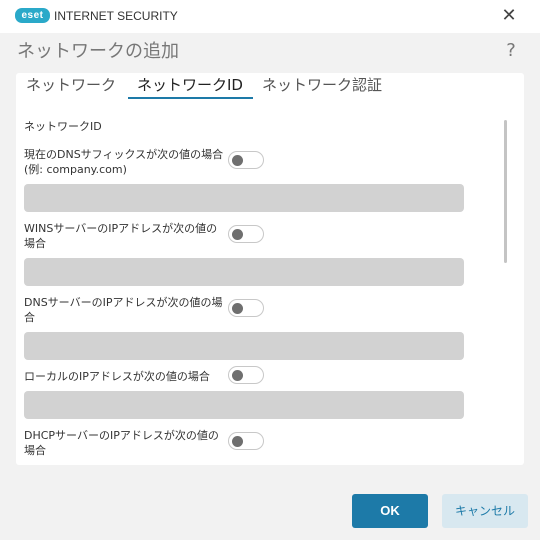 The height and width of the screenshot is (540, 540). What do you see at coordinates (509, 17) in the screenshot?
I see `close-icon: ✕` at bounding box center [509, 17].